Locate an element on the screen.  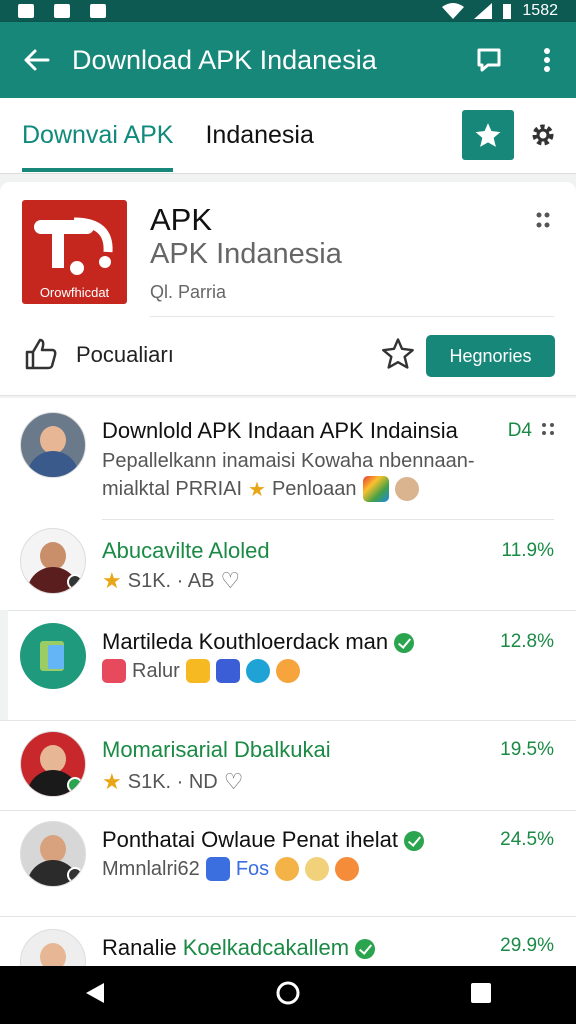
star-icon is located at coordinates (488, 135).